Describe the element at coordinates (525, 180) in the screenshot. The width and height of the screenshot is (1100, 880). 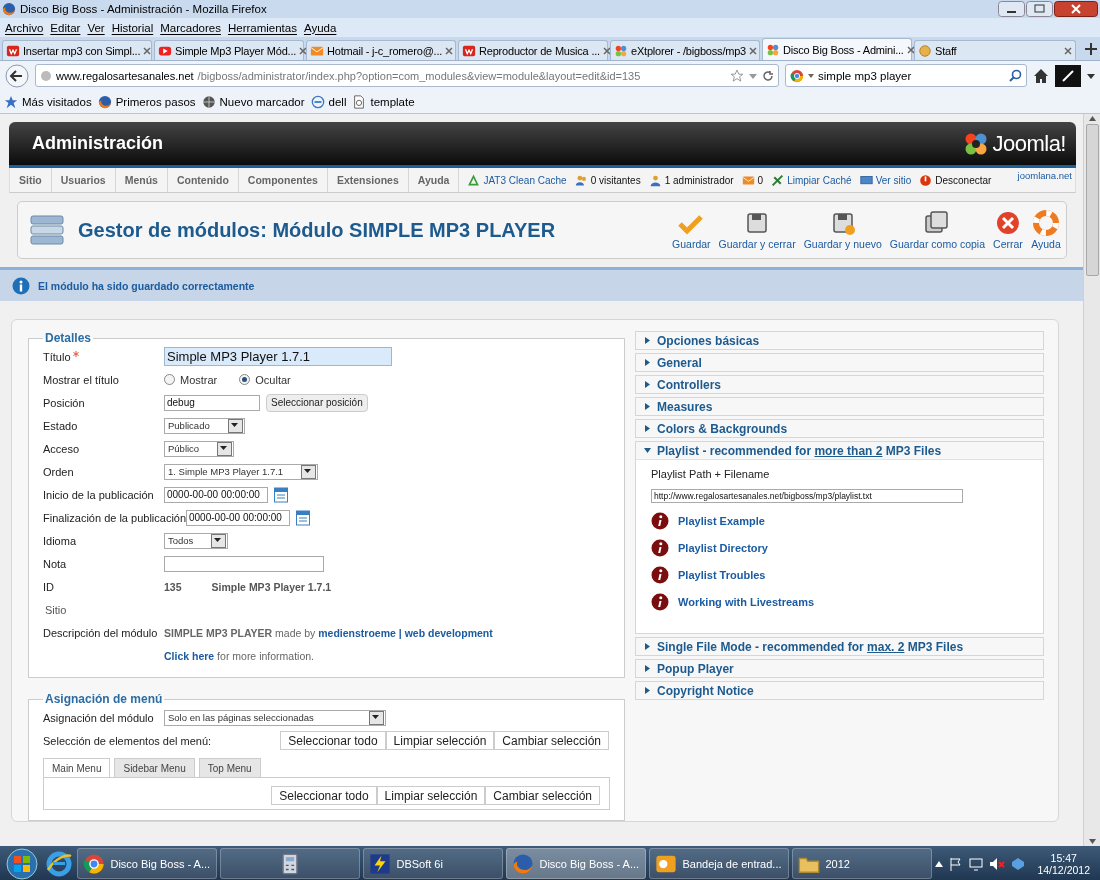
I see `status-link: JAT3 Clean Cache` at that location.